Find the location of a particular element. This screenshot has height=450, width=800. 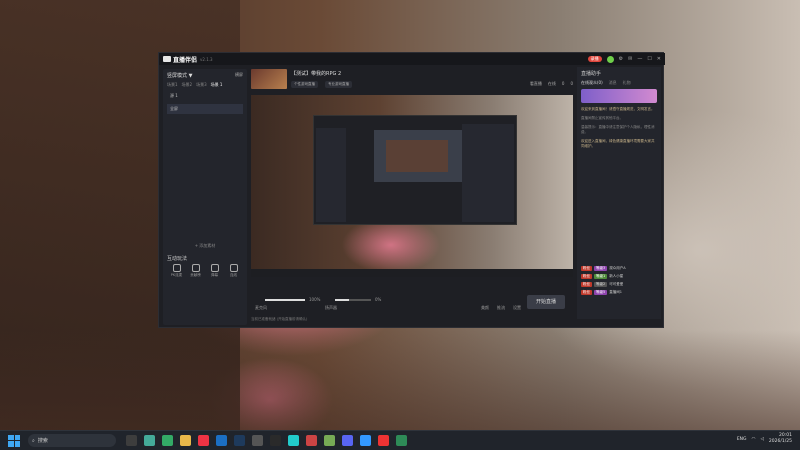

edge-icon is located at coordinates (221, 440).